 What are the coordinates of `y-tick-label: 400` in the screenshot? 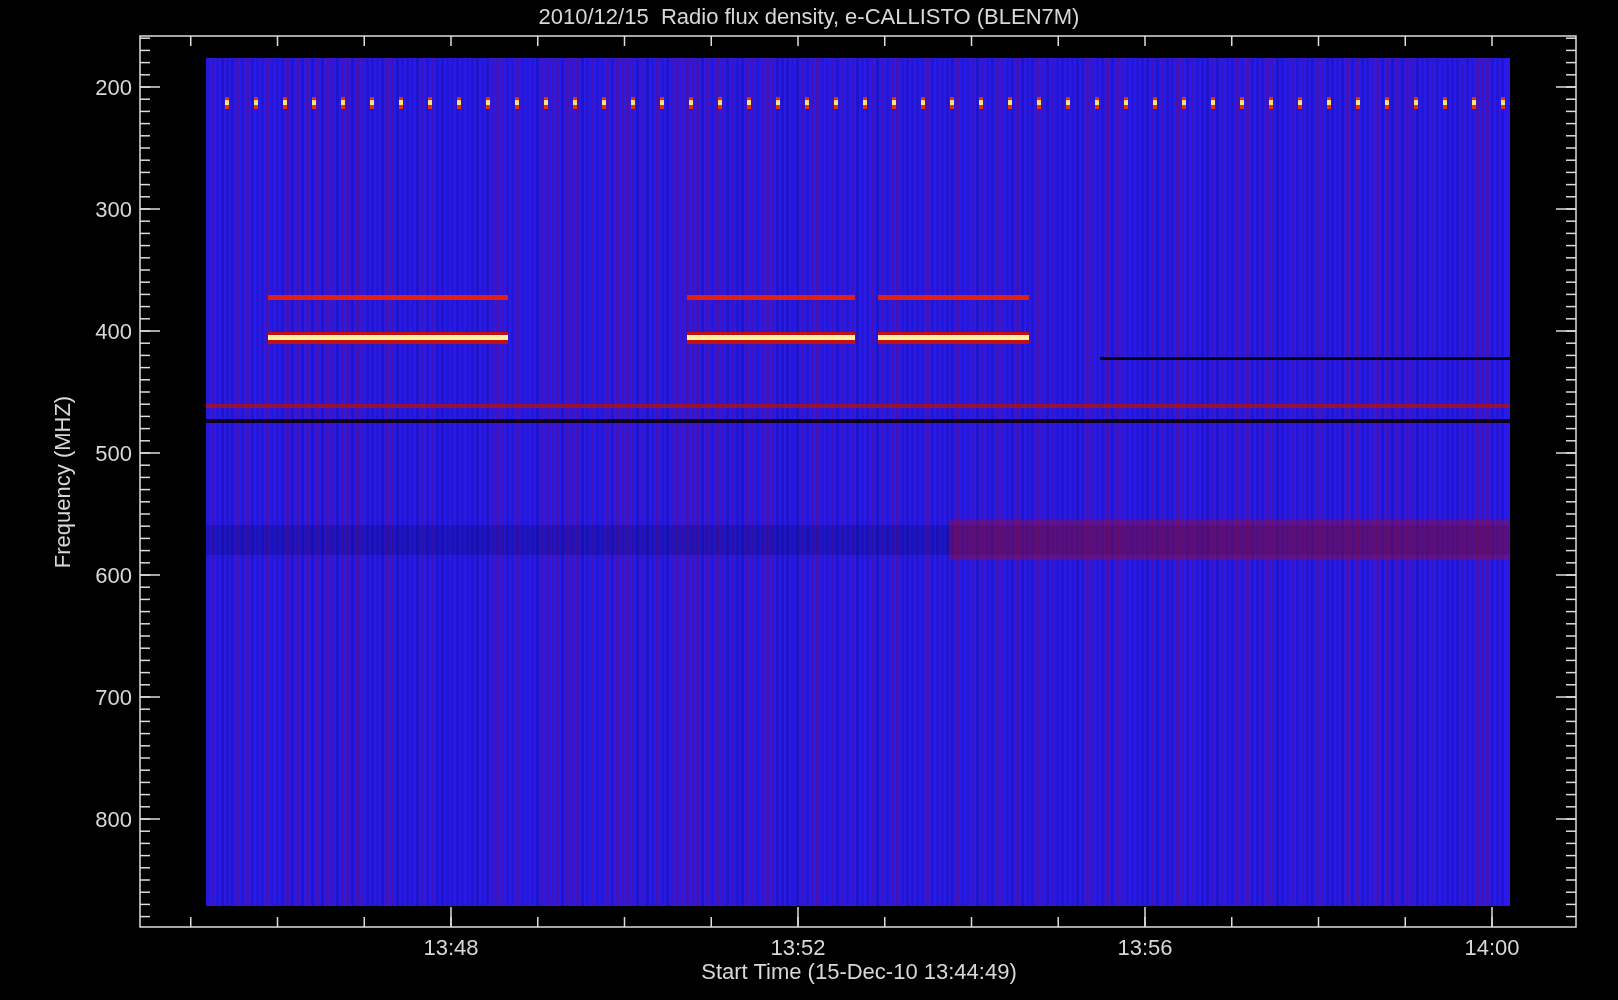 It's located at (113, 331).